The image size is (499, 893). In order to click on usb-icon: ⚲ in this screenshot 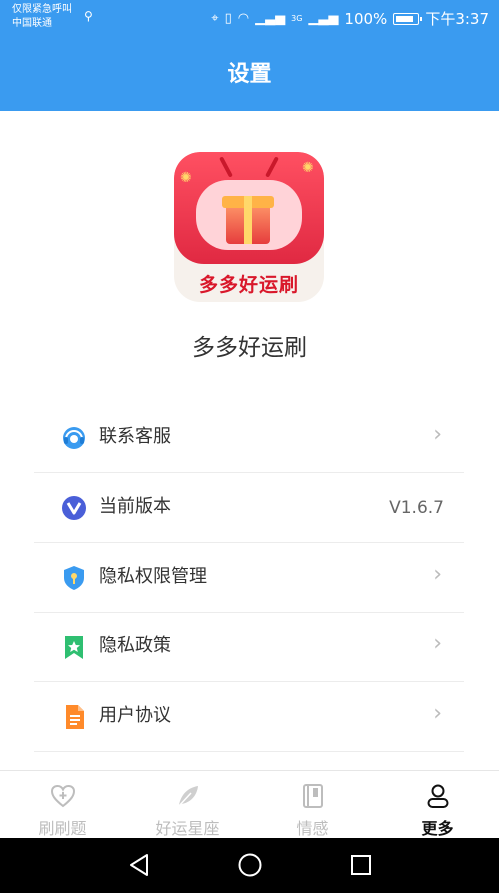, I will do `click(88, 16)`.